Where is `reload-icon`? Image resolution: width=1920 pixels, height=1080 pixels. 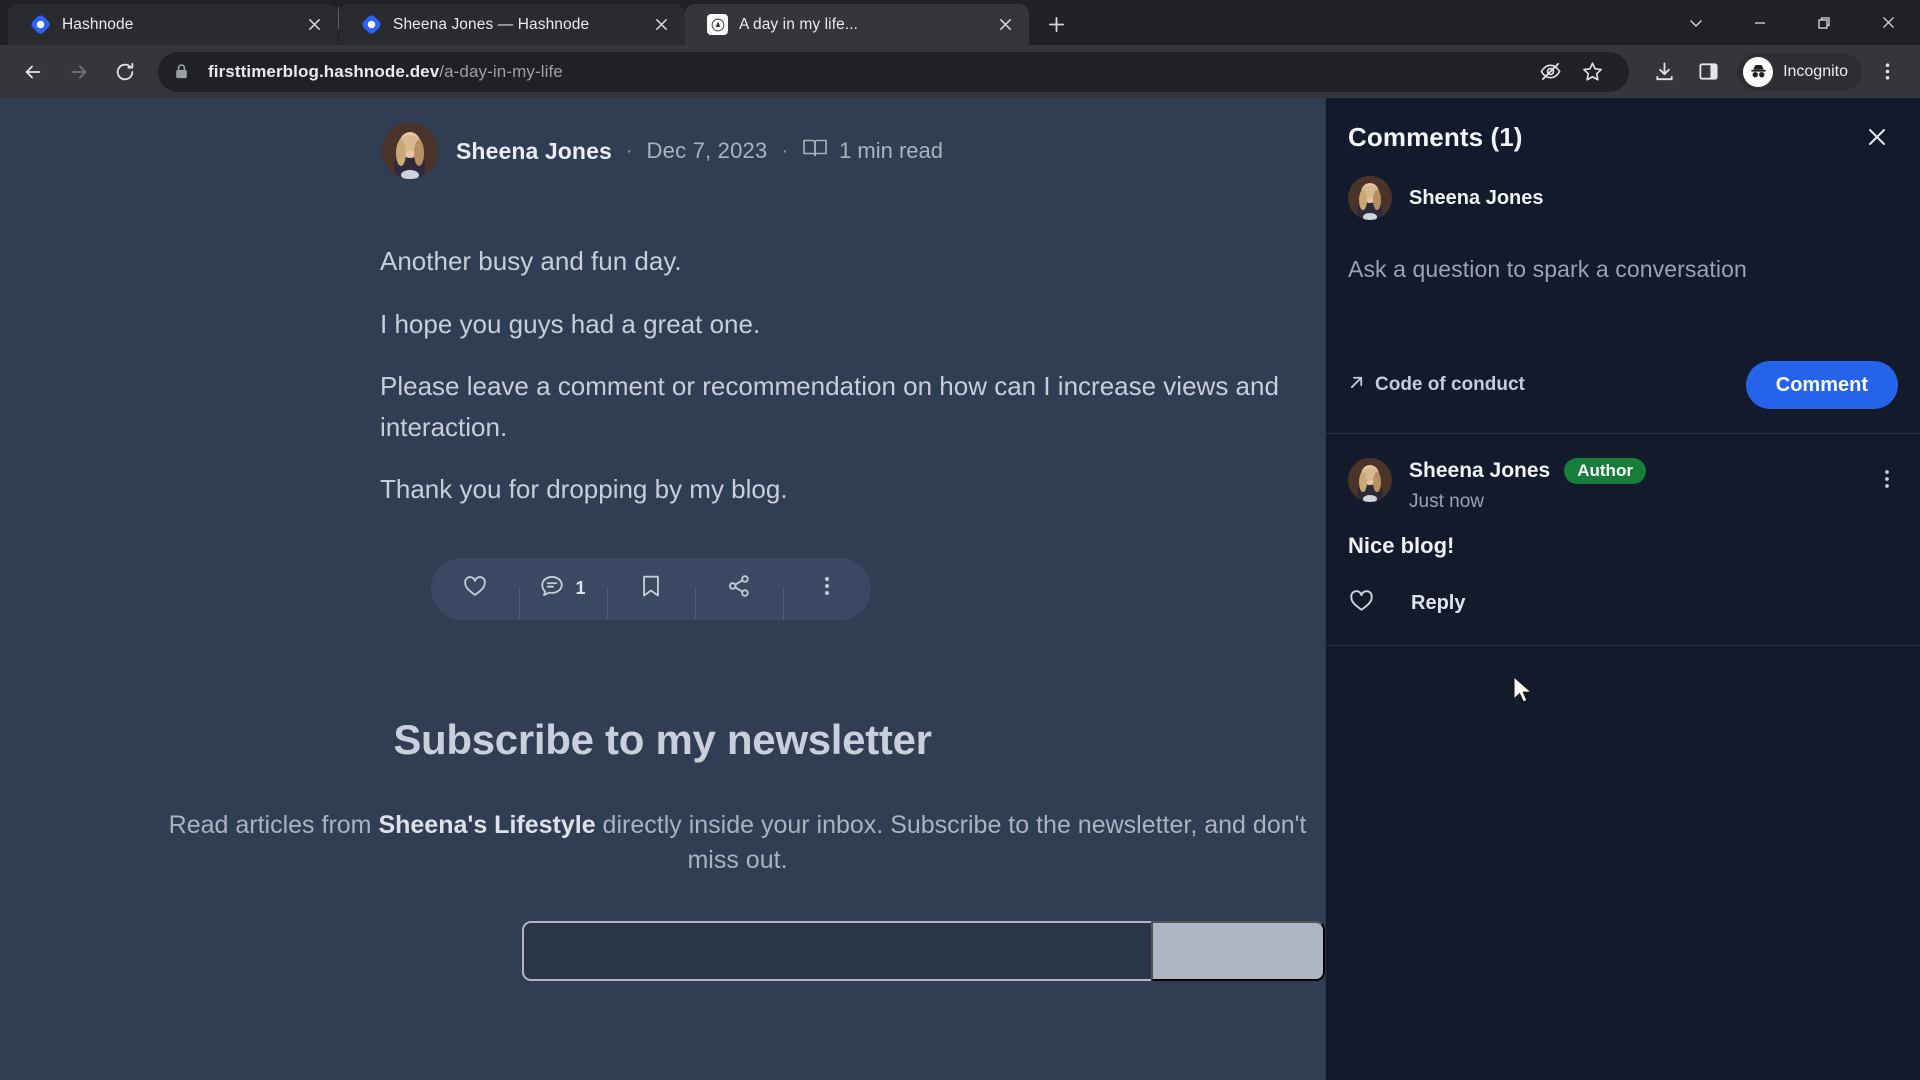 reload-icon is located at coordinates (125, 72).